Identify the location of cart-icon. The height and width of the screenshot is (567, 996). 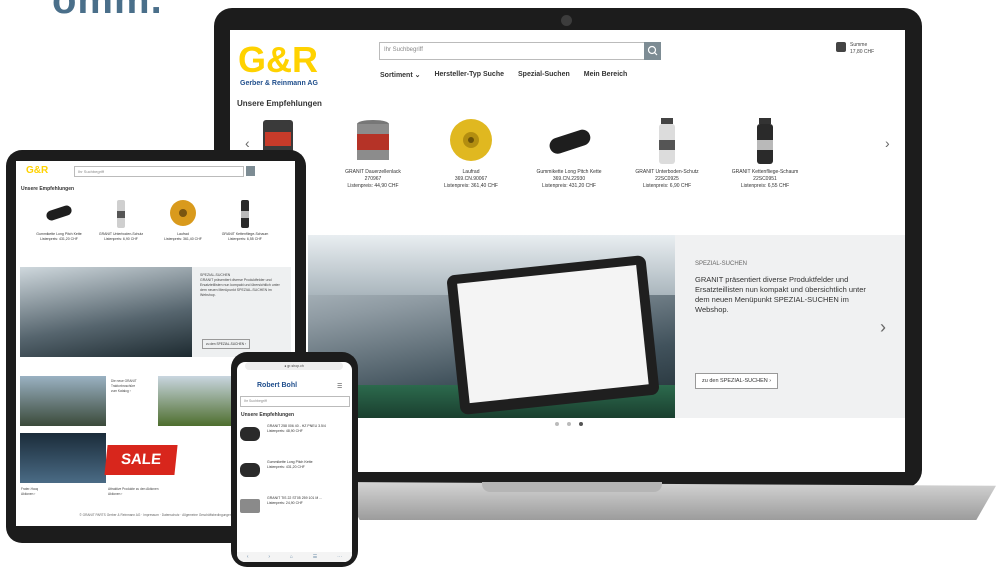
(841, 47).